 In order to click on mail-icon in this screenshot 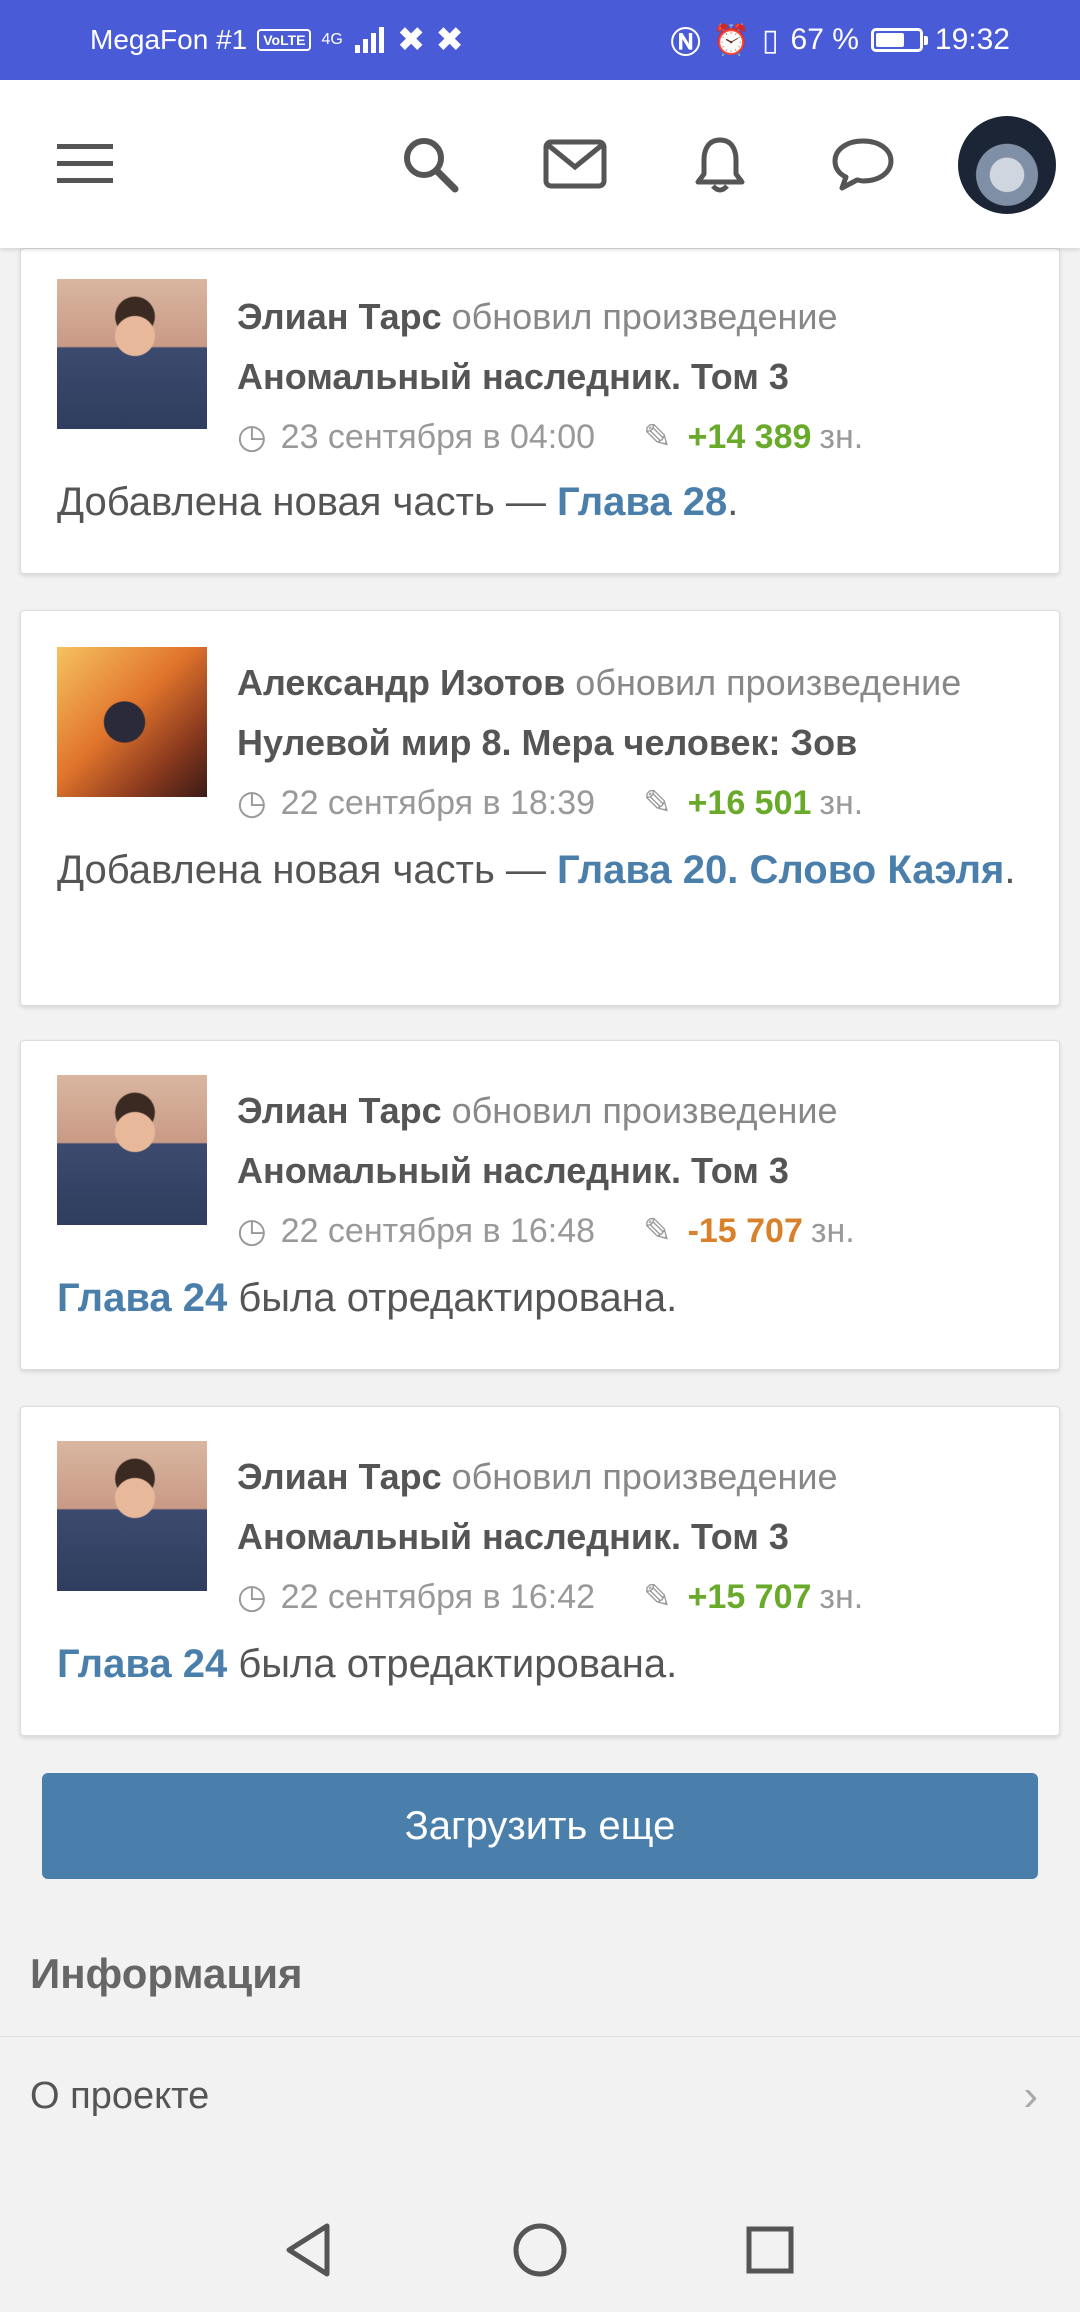, I will do `click(575, 164)`.